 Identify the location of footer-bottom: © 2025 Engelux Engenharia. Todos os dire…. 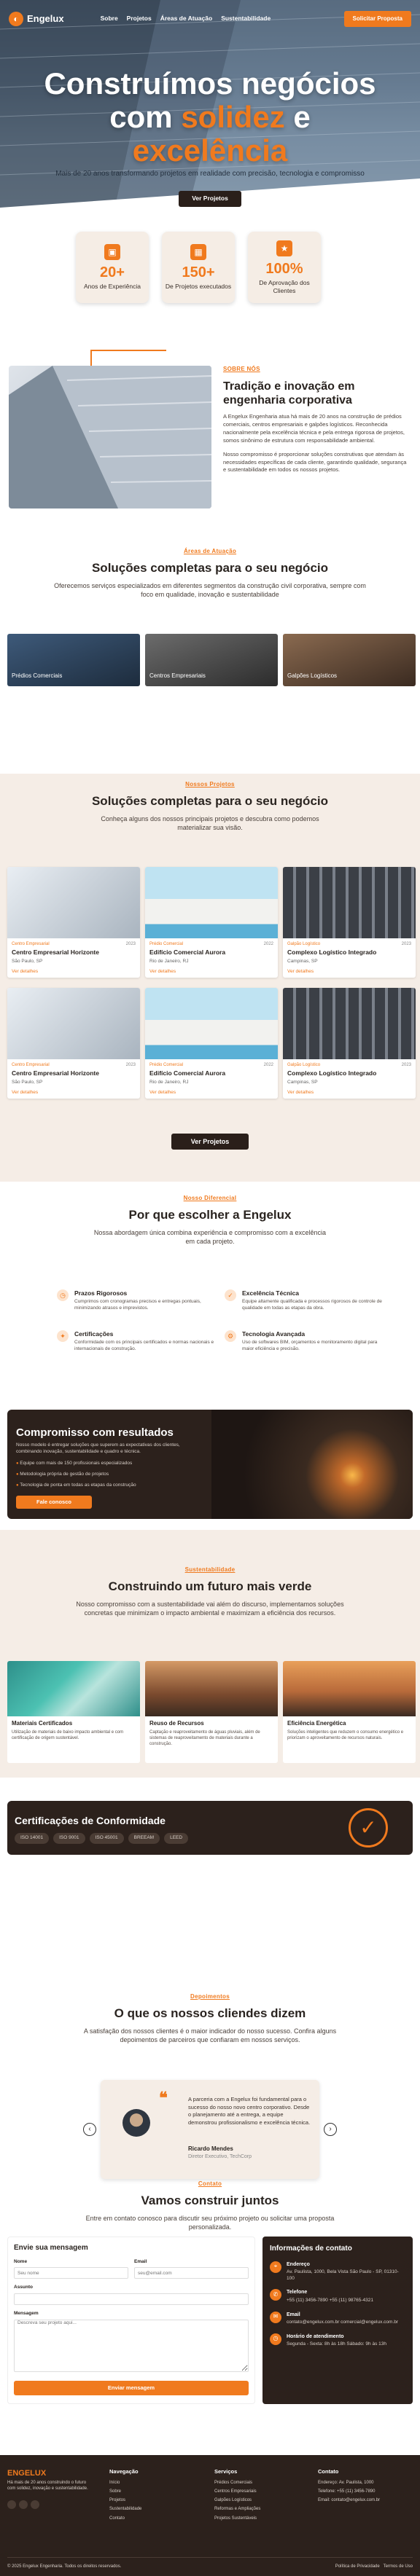
(210, 2563).